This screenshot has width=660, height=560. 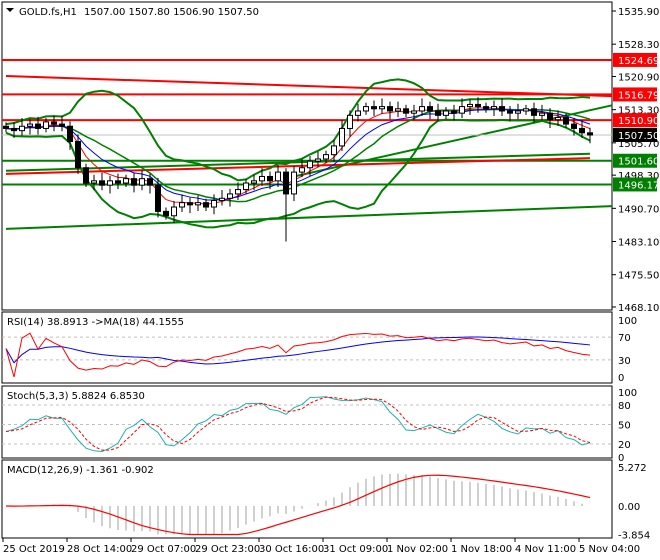 What do you see at coordinates (417, 549) in the screenshot?
I see `time-tick-label: 1 Nov 02:00` at bounding box center [417, 549].